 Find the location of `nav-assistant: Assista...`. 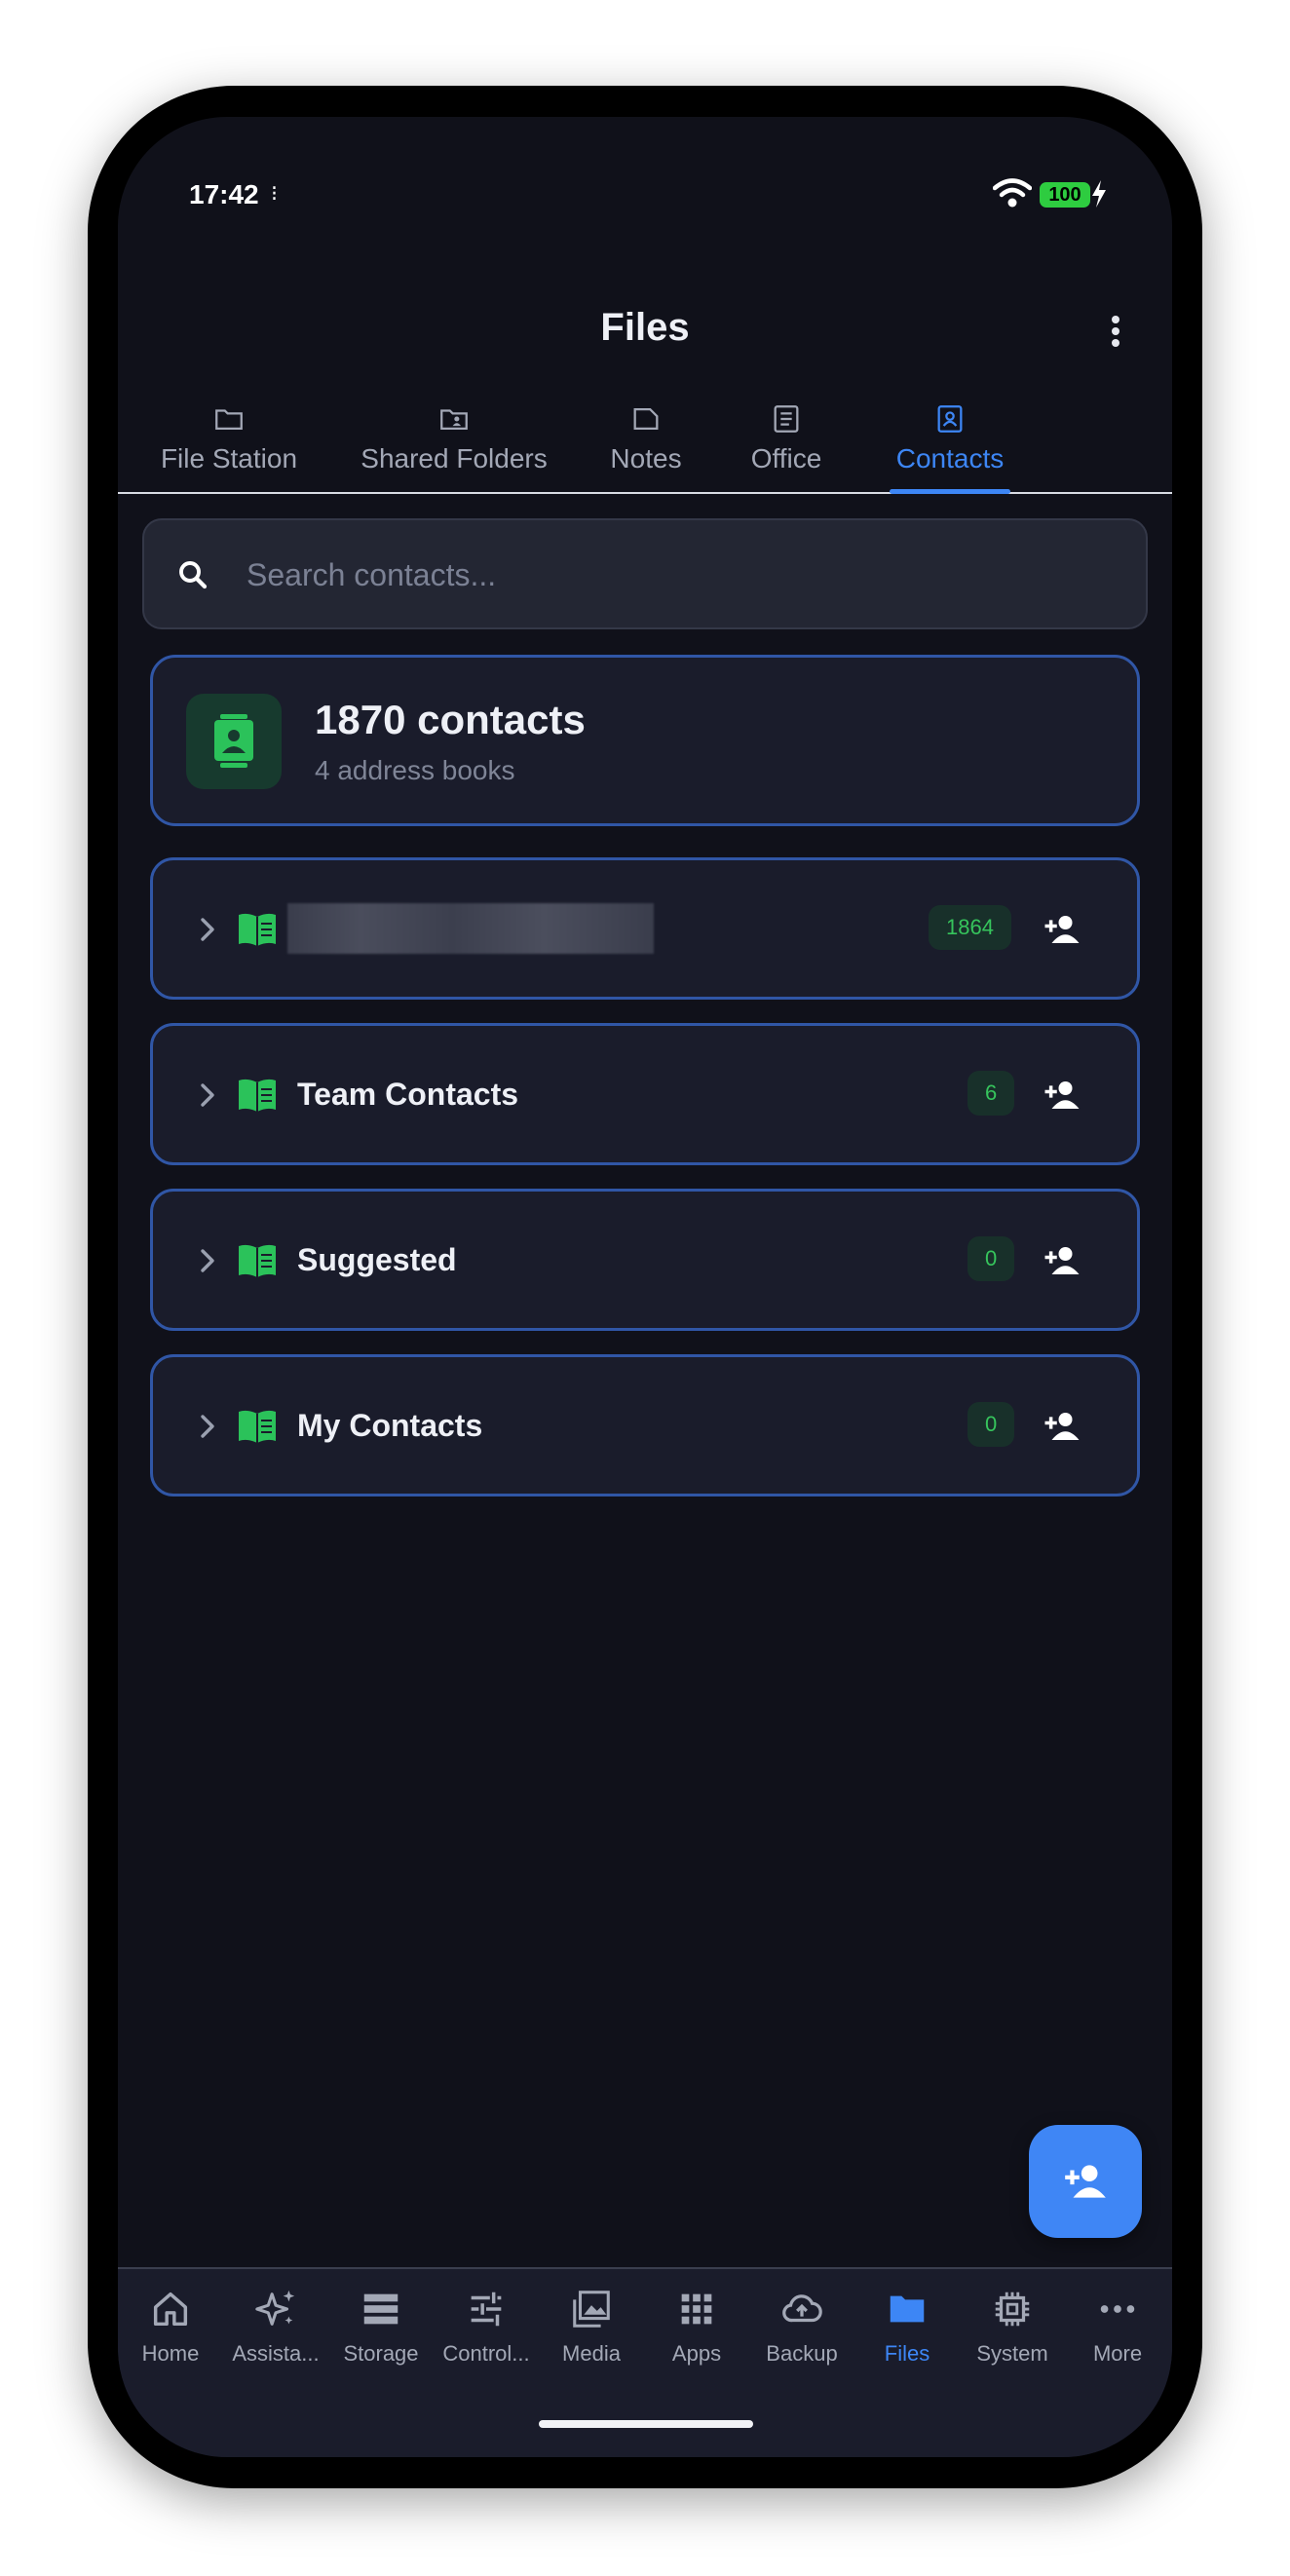

nav-assistant: Assista... is located at coordinates (275, 2327).